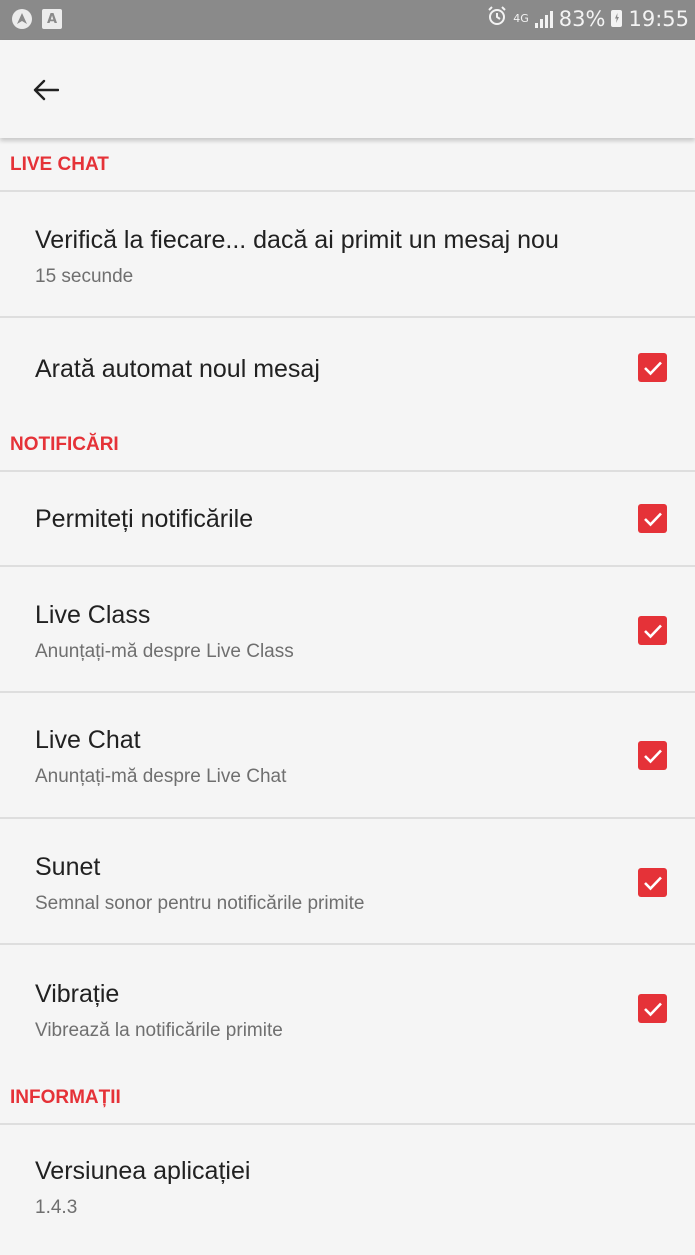  What do you see at coordinates (617, 18) in the screenshot?
I see `battery-charging-icon` at bounding box center [617, 18].